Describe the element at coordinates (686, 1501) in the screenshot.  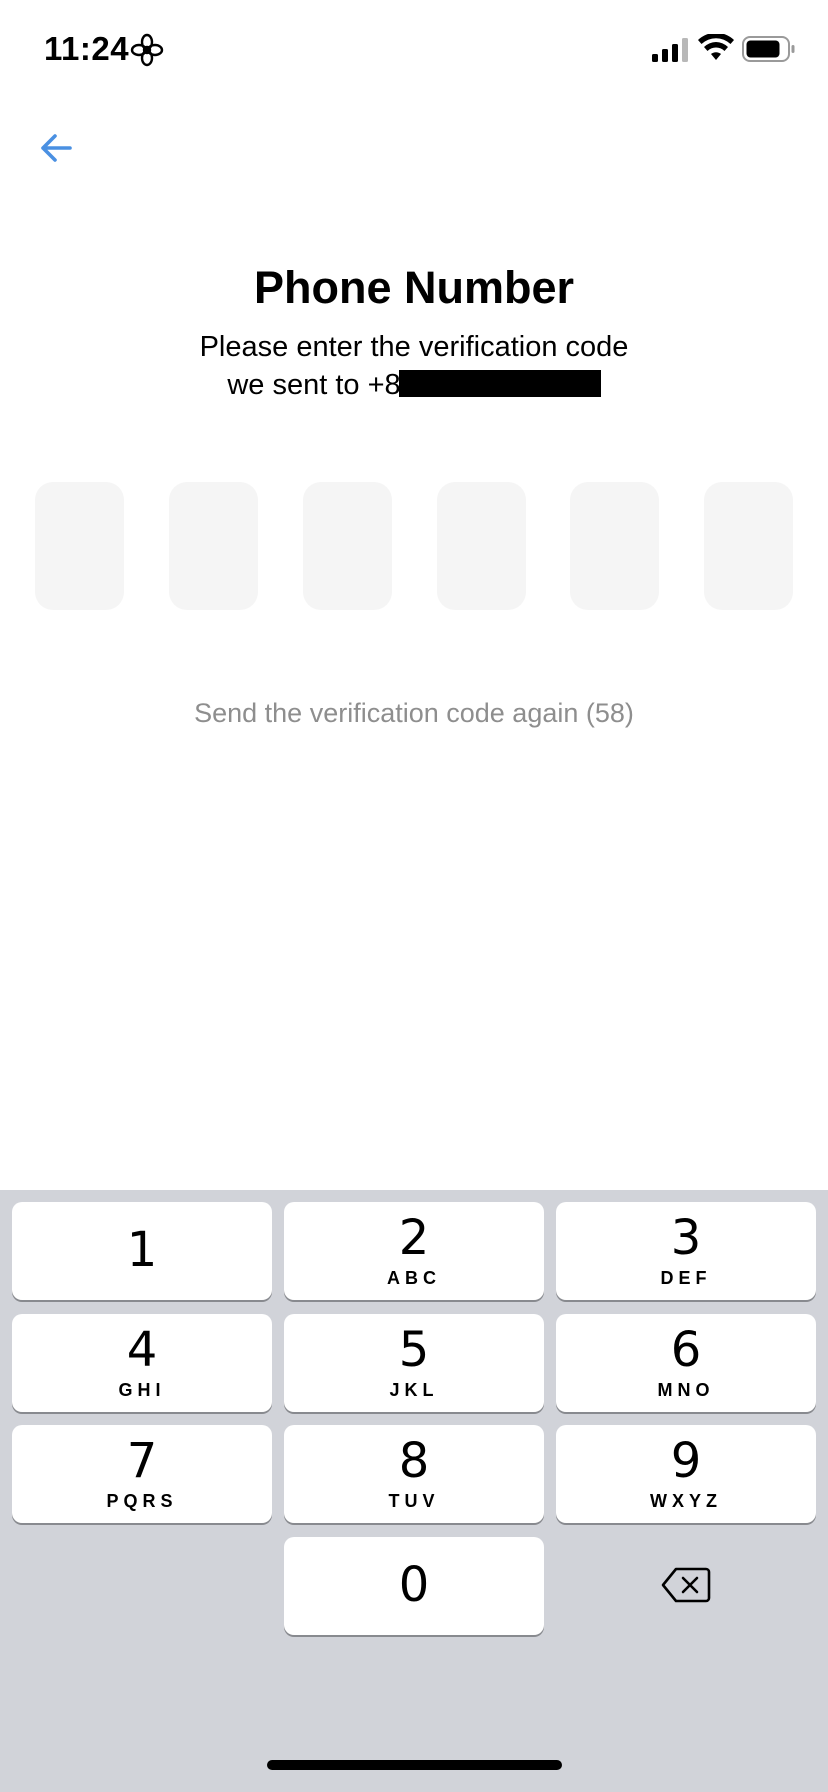
I see `key-letters: WXYZ` at that location.